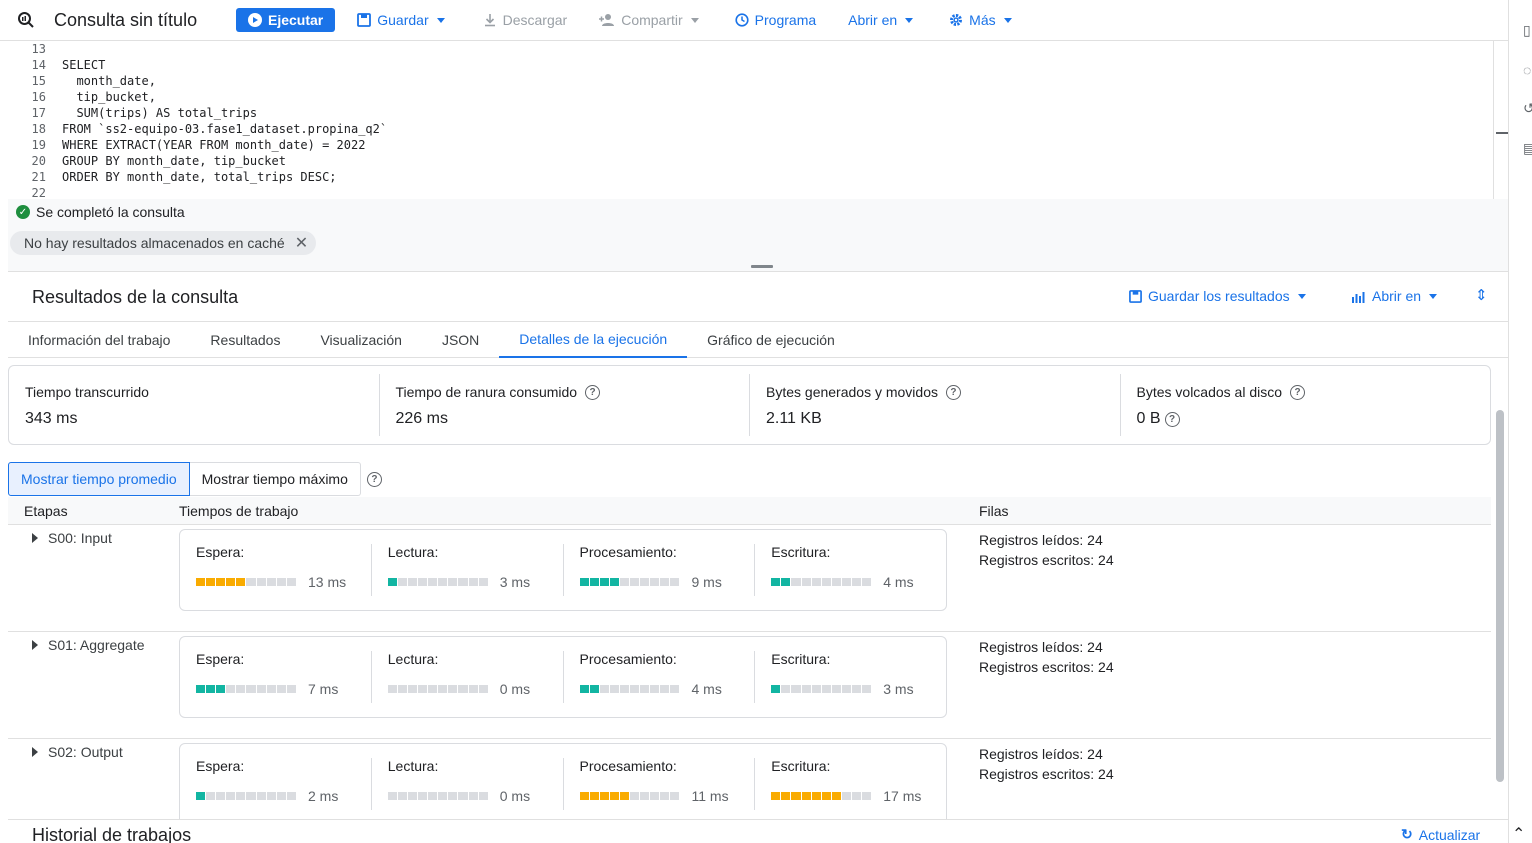  Describe the element at coordinates (525, 20) in the screenshot. I see `download-button: Descargar` at that location.